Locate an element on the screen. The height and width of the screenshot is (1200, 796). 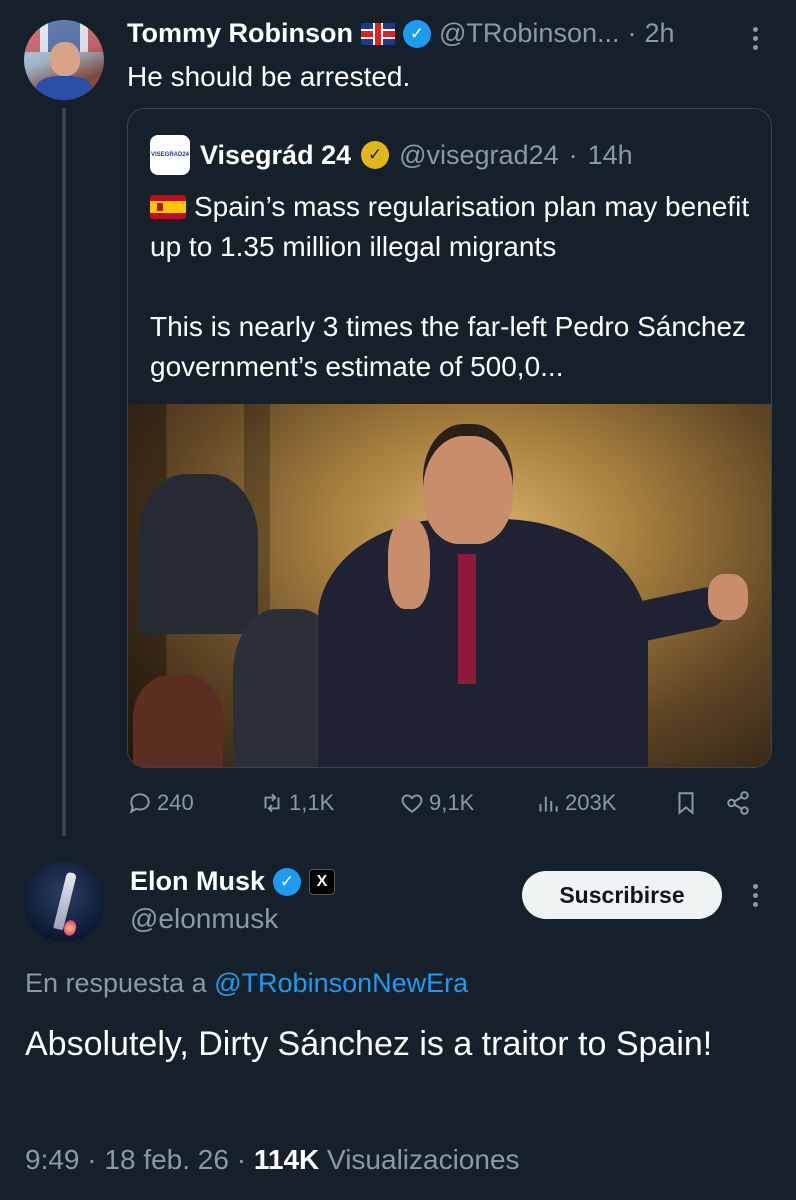
tweet-action-bar: 240 1,1K 9,1K 203K is located at coordinates (447, 804).